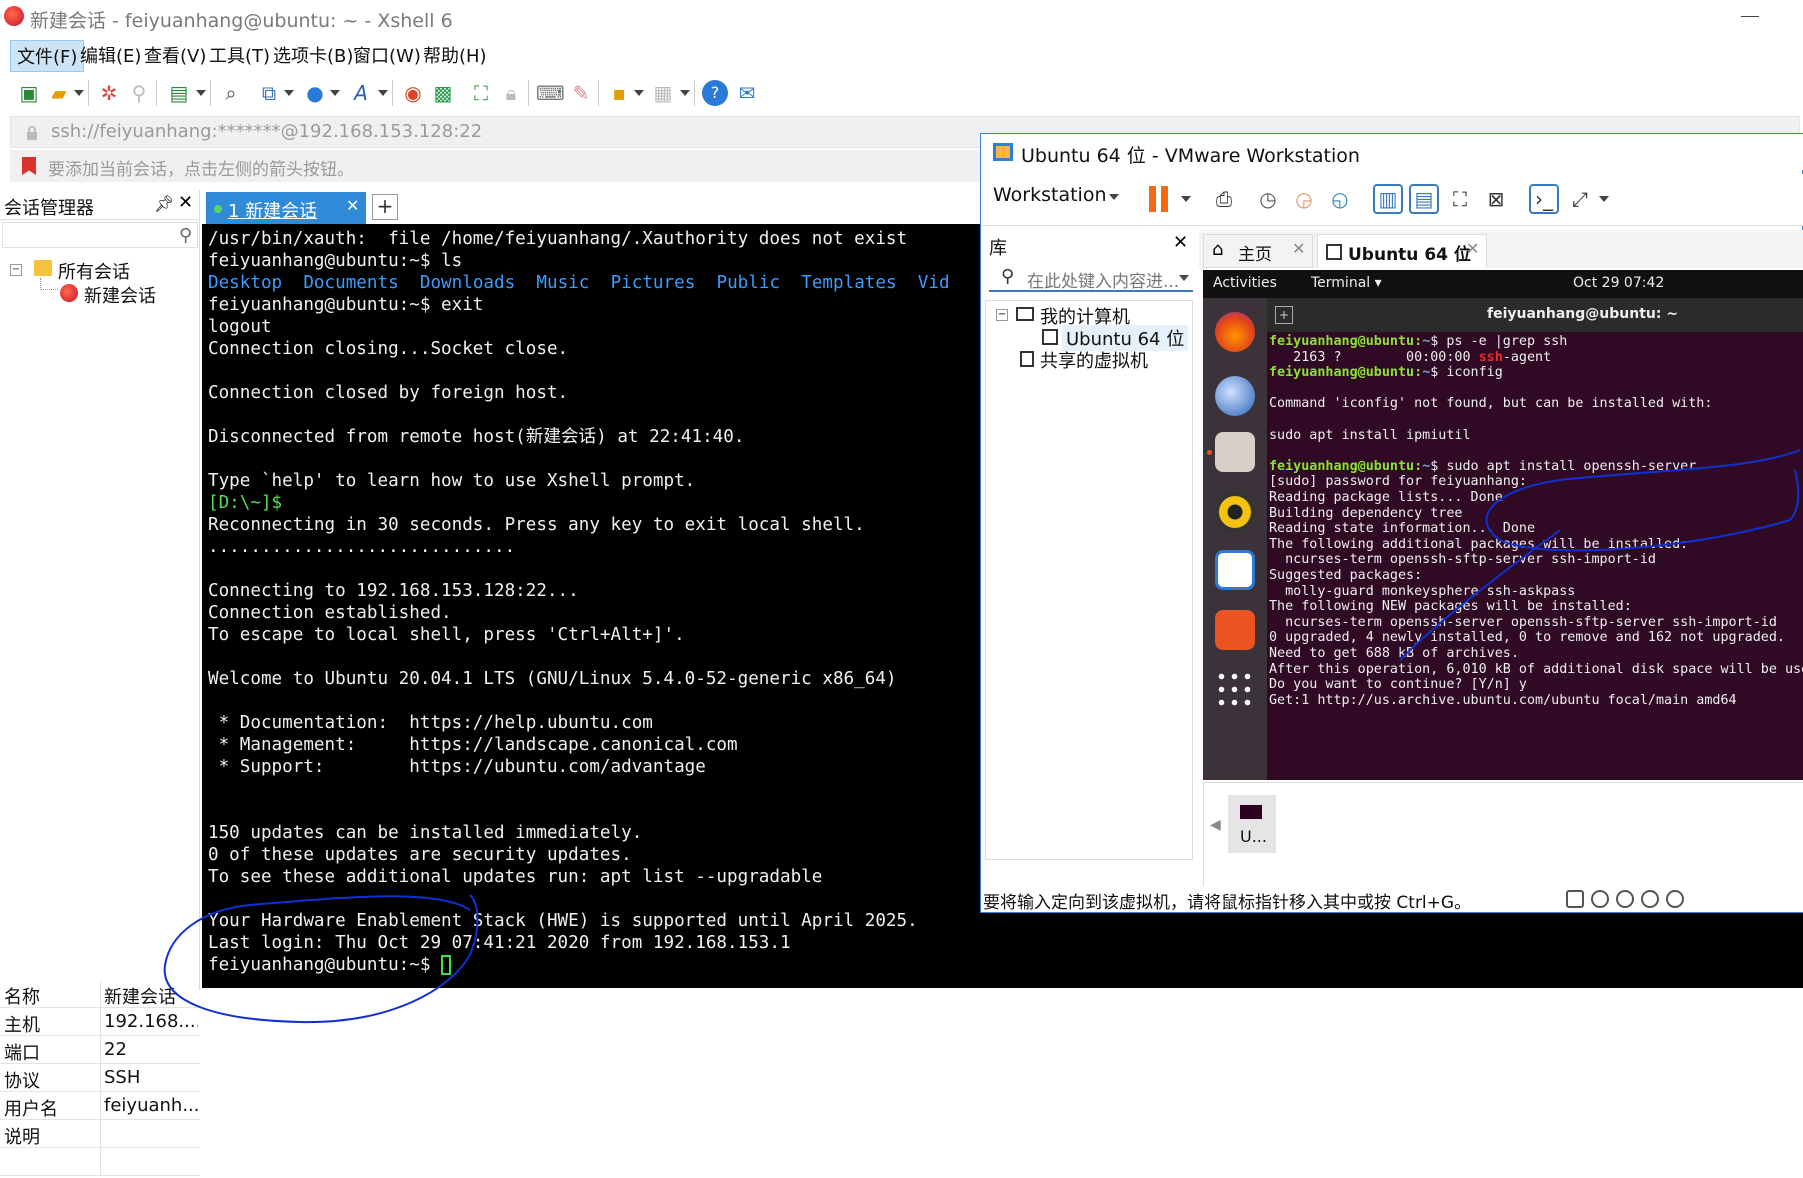  Describe the element at coordinates (175, 55) in the screenshot. I see `menu-view: 查看(V)` at that location.